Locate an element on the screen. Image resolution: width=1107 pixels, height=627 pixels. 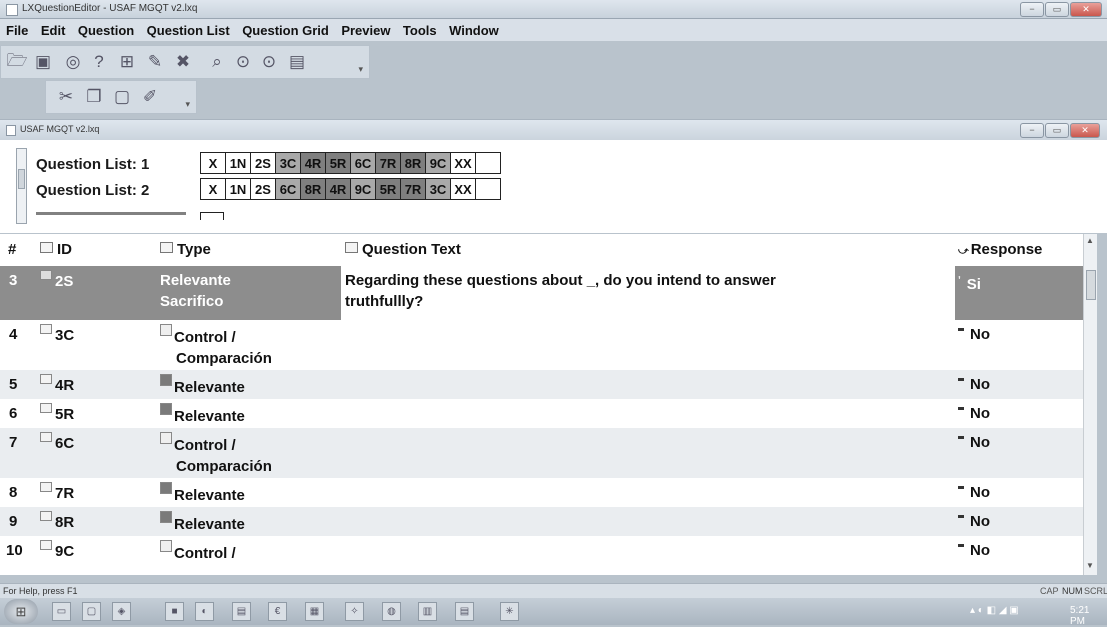
row-type: Control / is located at coordinates (198, 552).